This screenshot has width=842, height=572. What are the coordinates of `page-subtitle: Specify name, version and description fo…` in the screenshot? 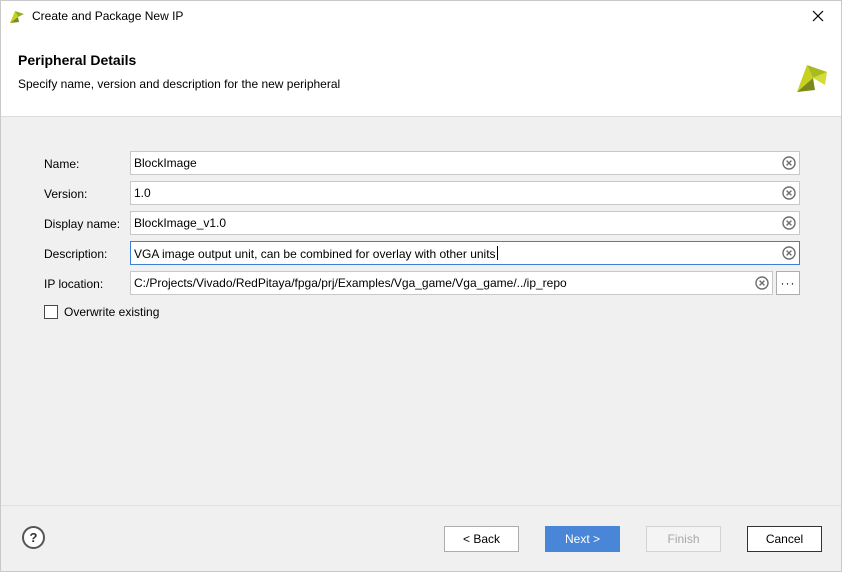 It's located at (179, 84).